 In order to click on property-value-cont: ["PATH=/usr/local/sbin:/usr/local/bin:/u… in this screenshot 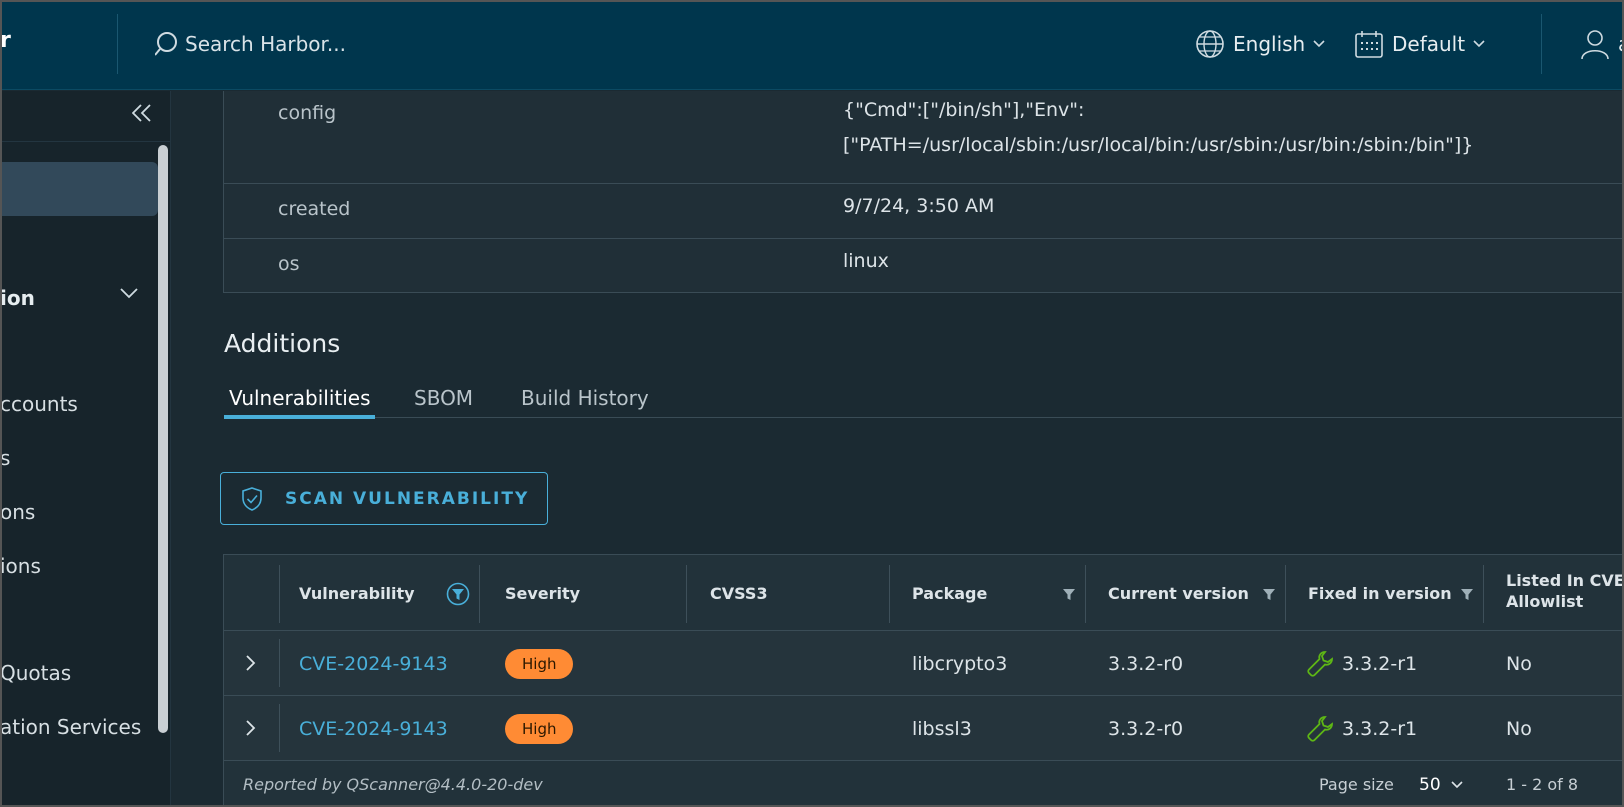, I will do `click(1158, 145)`.